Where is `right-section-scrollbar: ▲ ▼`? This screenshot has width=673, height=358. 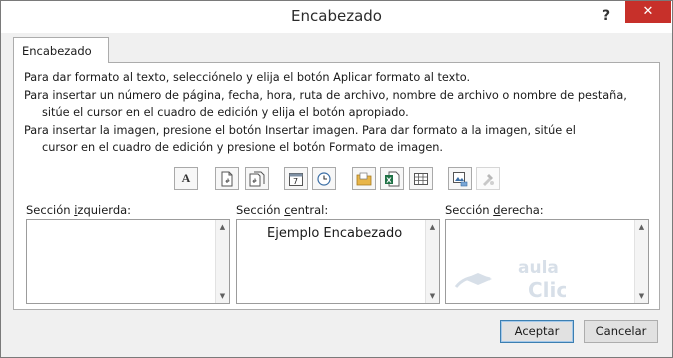 right-section-scrollbar: ▲ ▼ is located at coordinates (641, 261).